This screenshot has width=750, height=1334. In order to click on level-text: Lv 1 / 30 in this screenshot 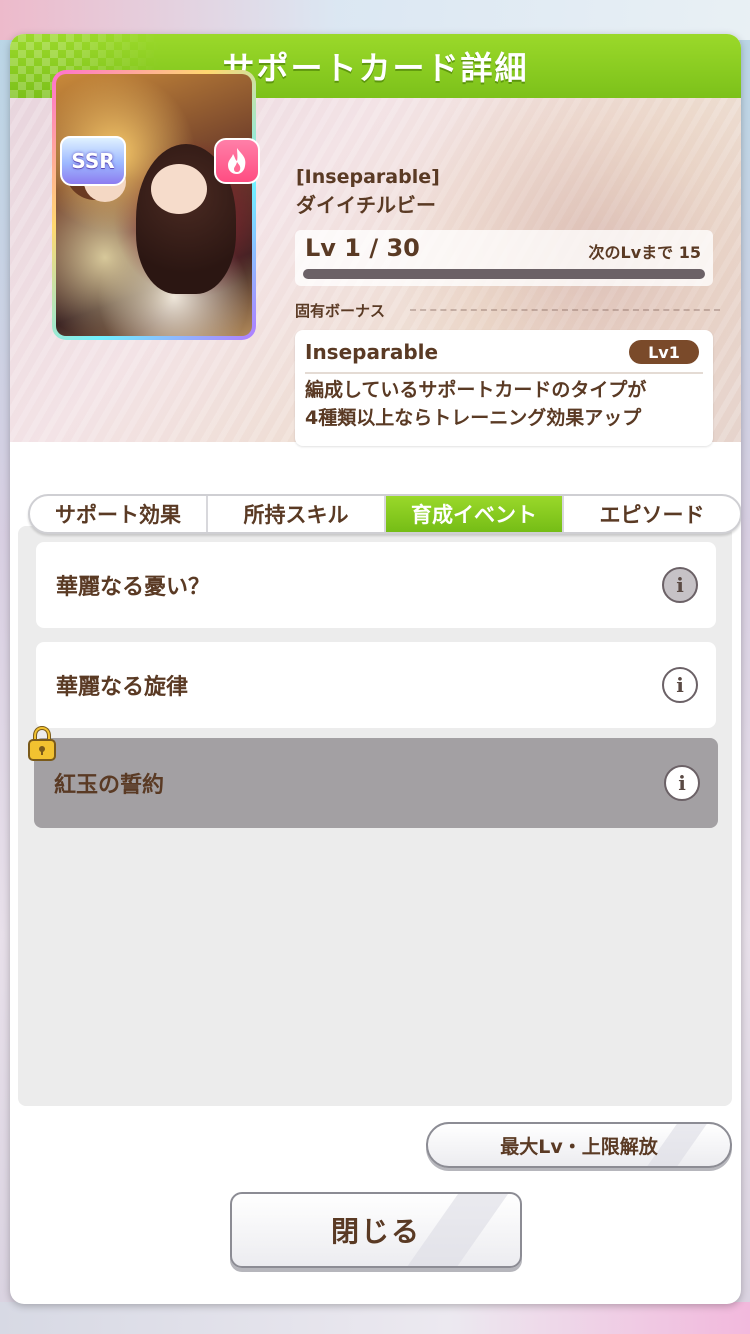, I will do `click(362, 248)`.